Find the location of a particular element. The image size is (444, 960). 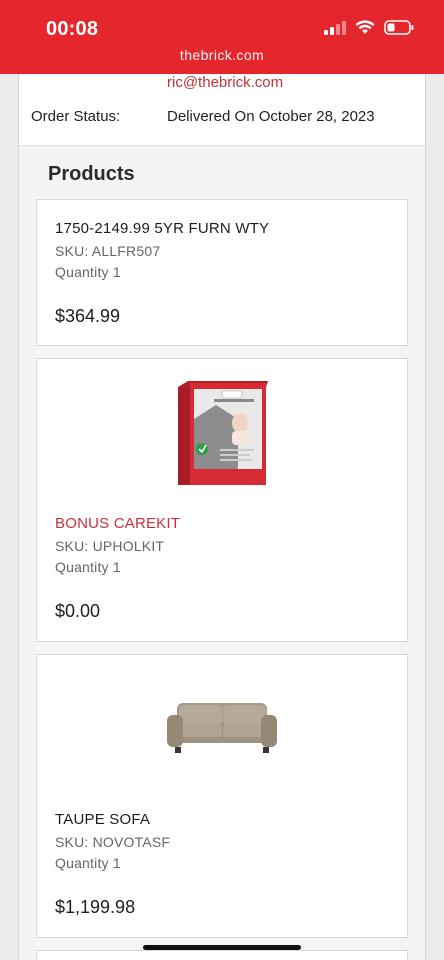

product-name: 1750-2149.99 5YR FURN WTY is located at coordinates (162, 228).